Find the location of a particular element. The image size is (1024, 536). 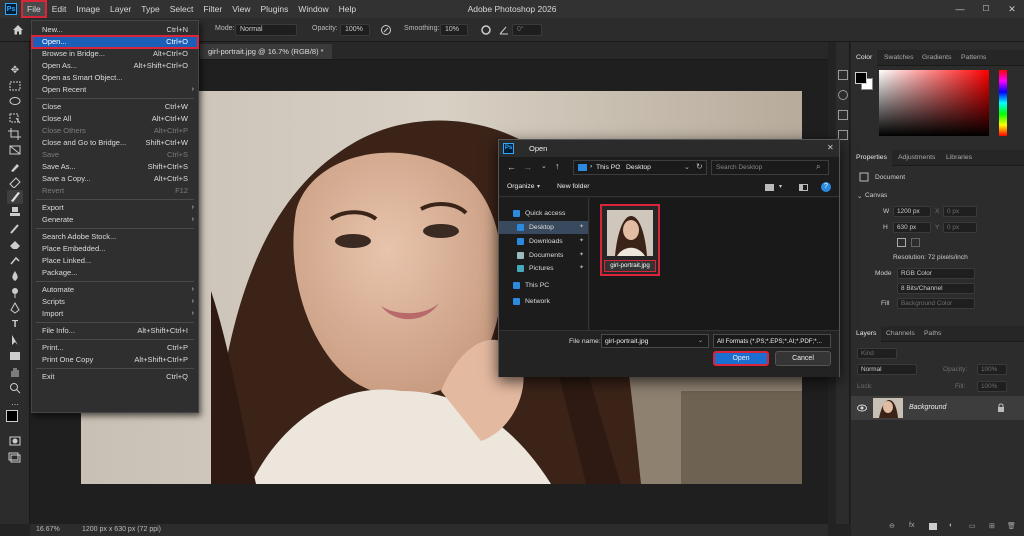

portrait-orientation-icon is located at coordinates (901, 242).